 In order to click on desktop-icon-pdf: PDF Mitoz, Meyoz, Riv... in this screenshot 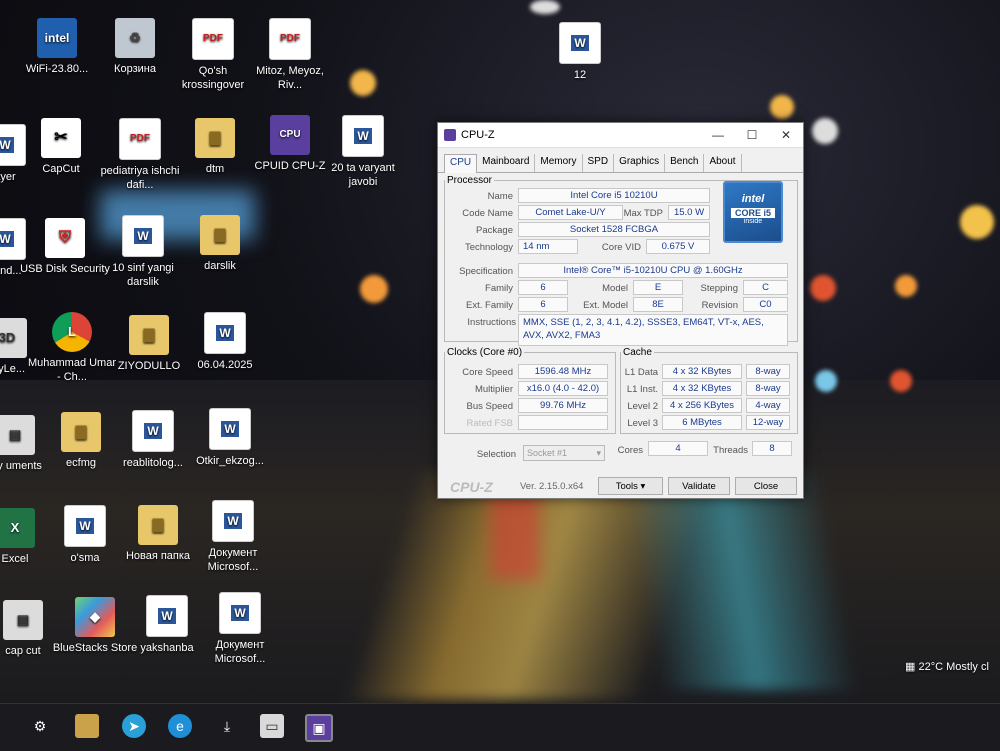, I will do `click(290, 55)`.